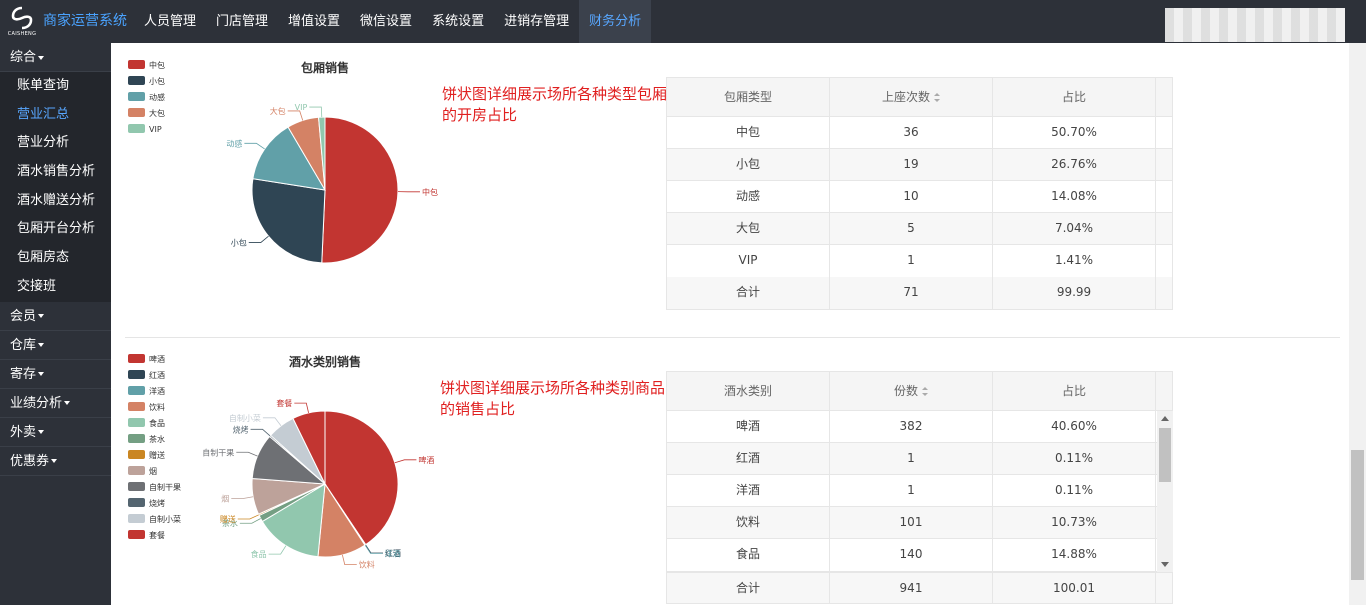  I want to click on table-total-row: 合计 941 100.01, so click(919, 588).